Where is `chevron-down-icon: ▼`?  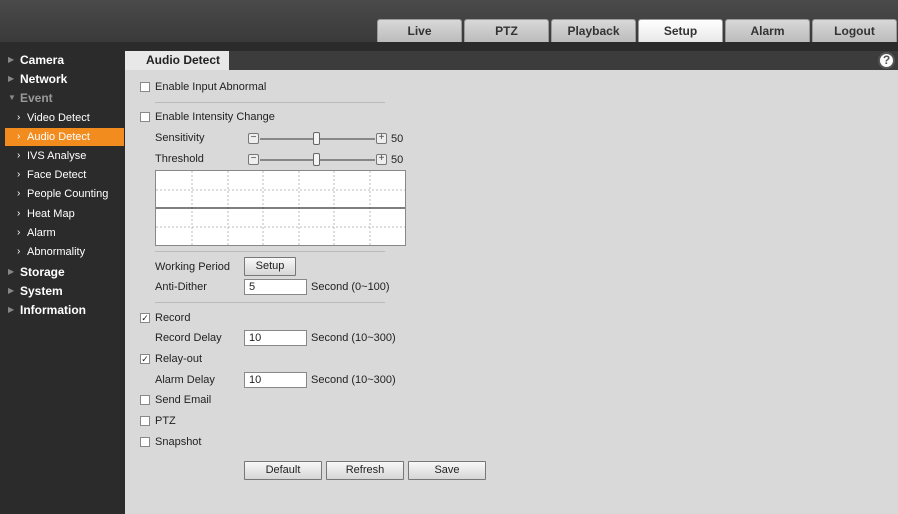 chevron-down-icon: ▼ is located at coordinates (12, 97).